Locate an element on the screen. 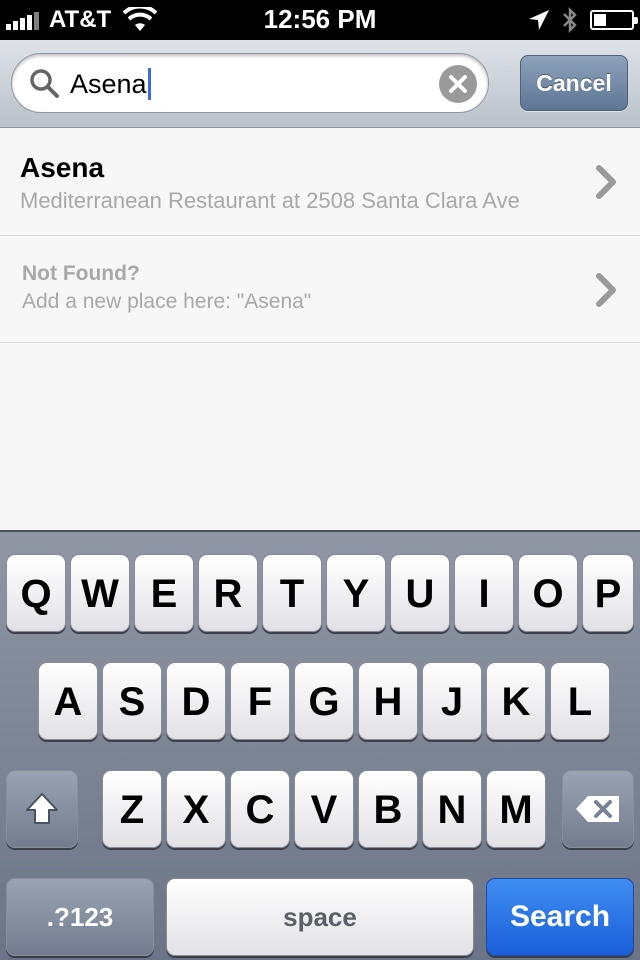 This screenshot has height=960, width=640. bluetooth-icon is located at coordinates (570, 20).